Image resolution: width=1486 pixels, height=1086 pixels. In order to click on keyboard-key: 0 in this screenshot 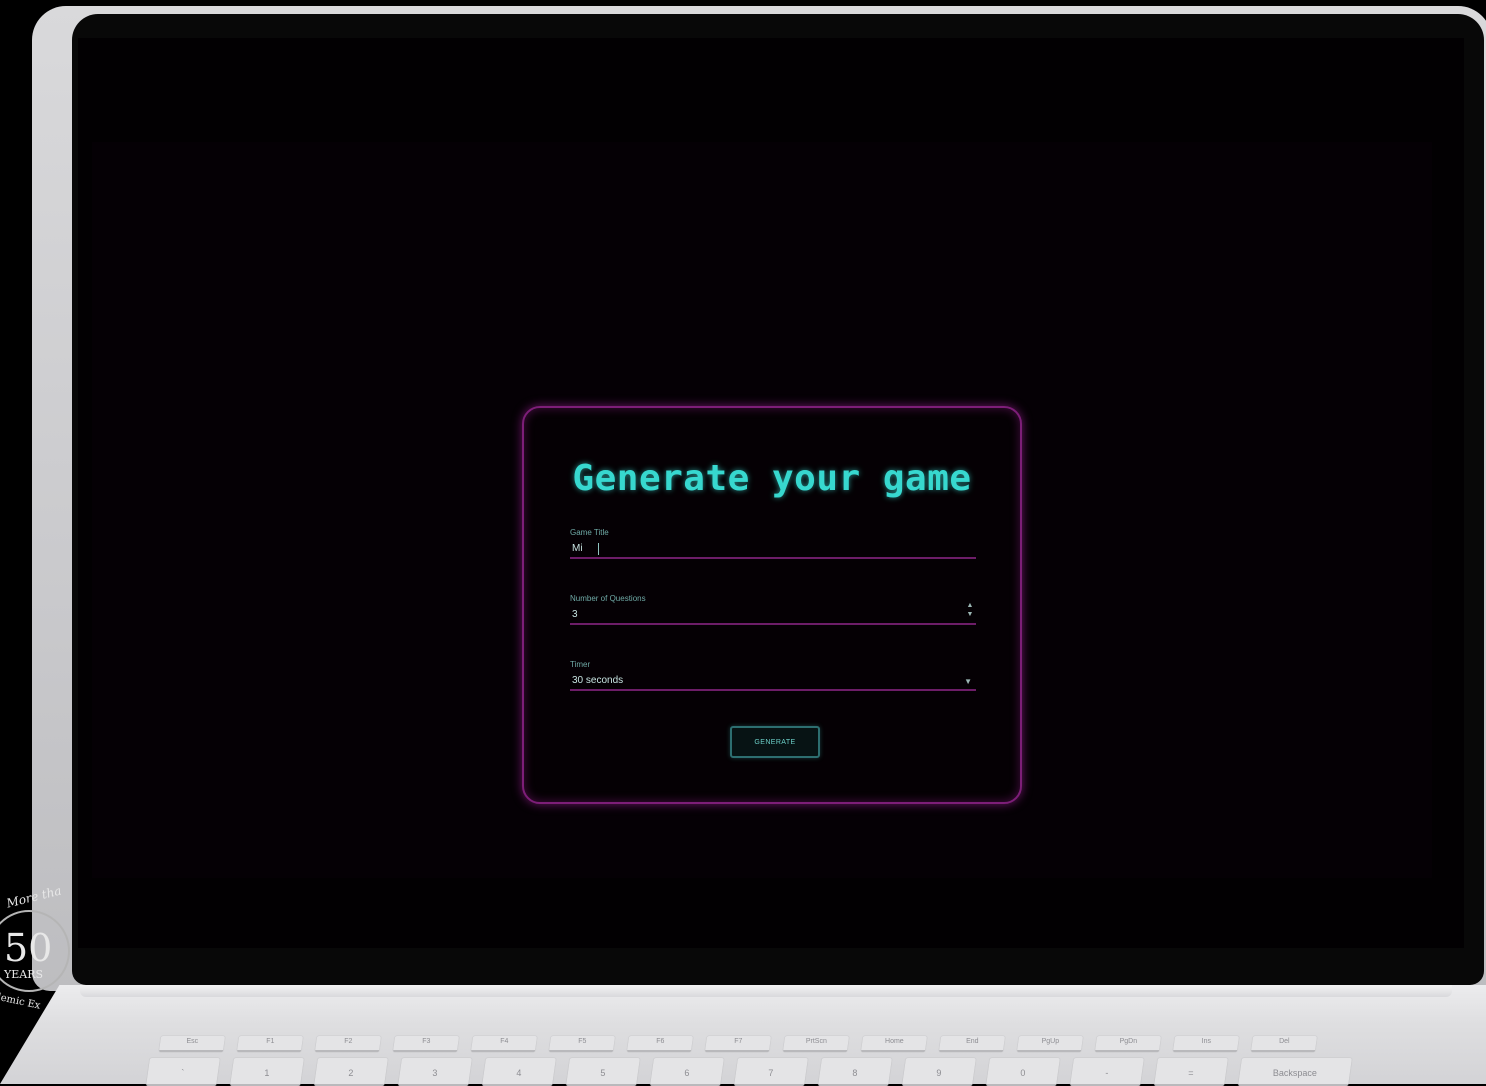, I will do `click(1023, 1072)`.